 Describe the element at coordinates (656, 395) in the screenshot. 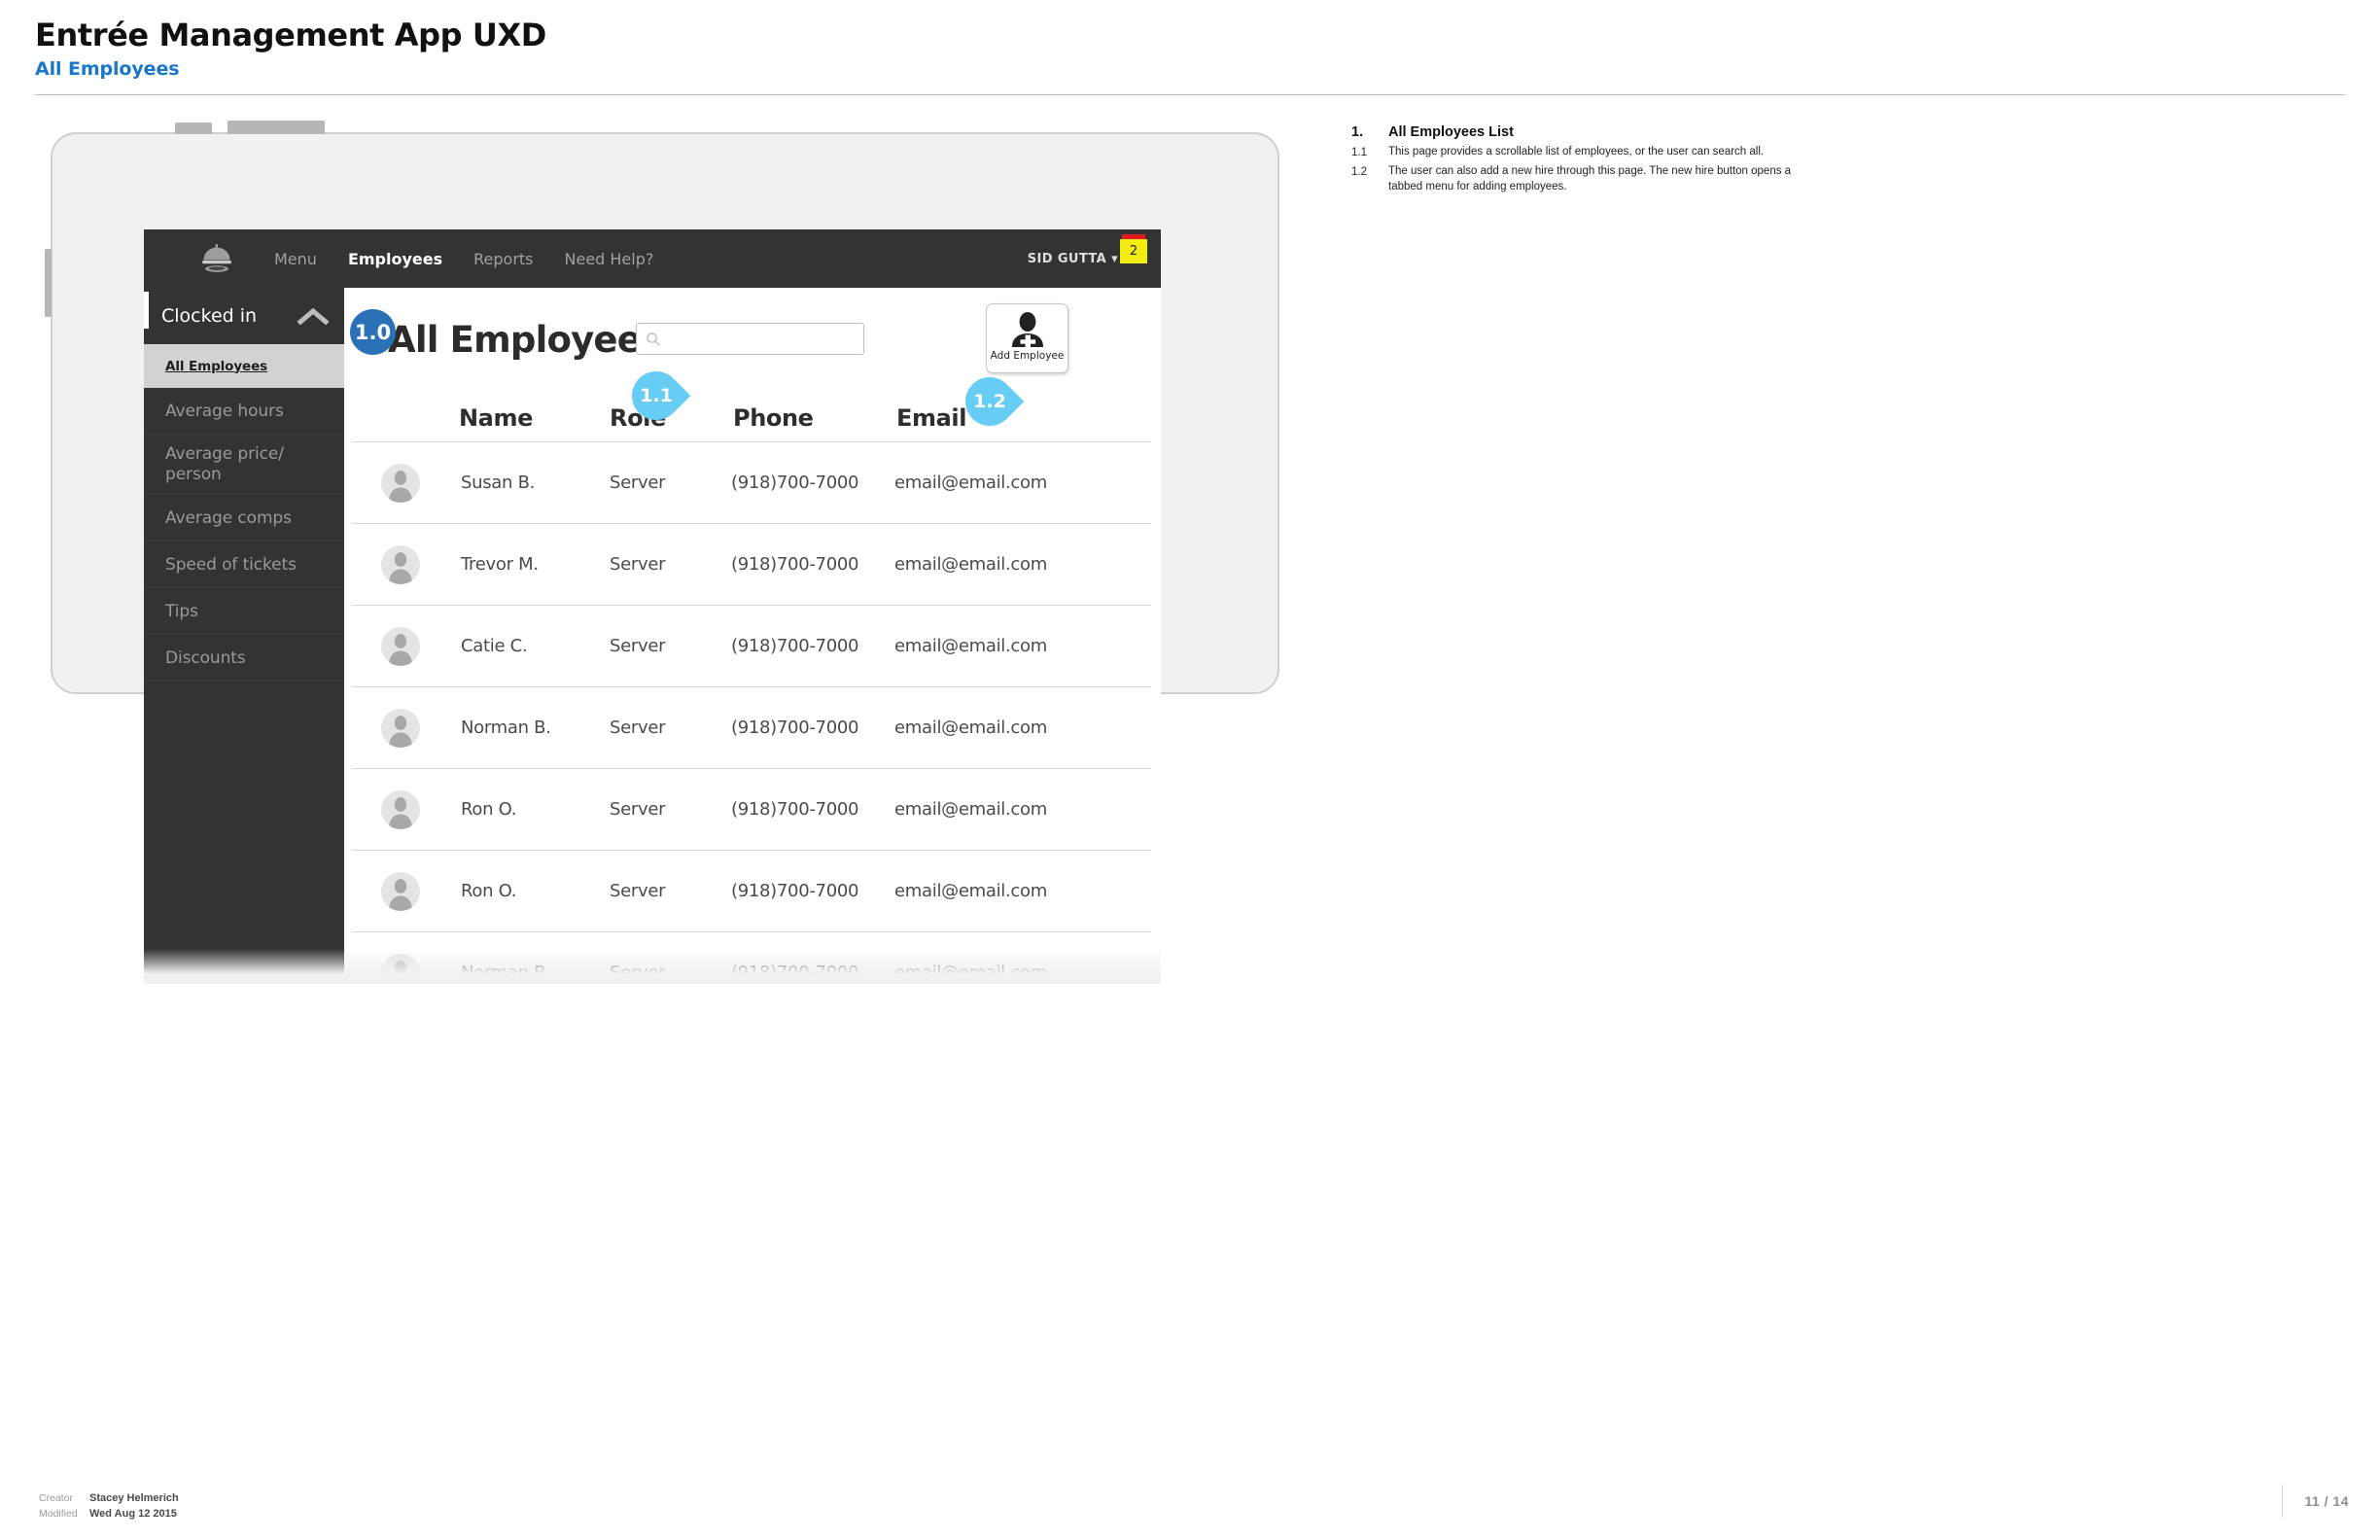

I see `callout-pin-1-1-label: 1.1` at that location.